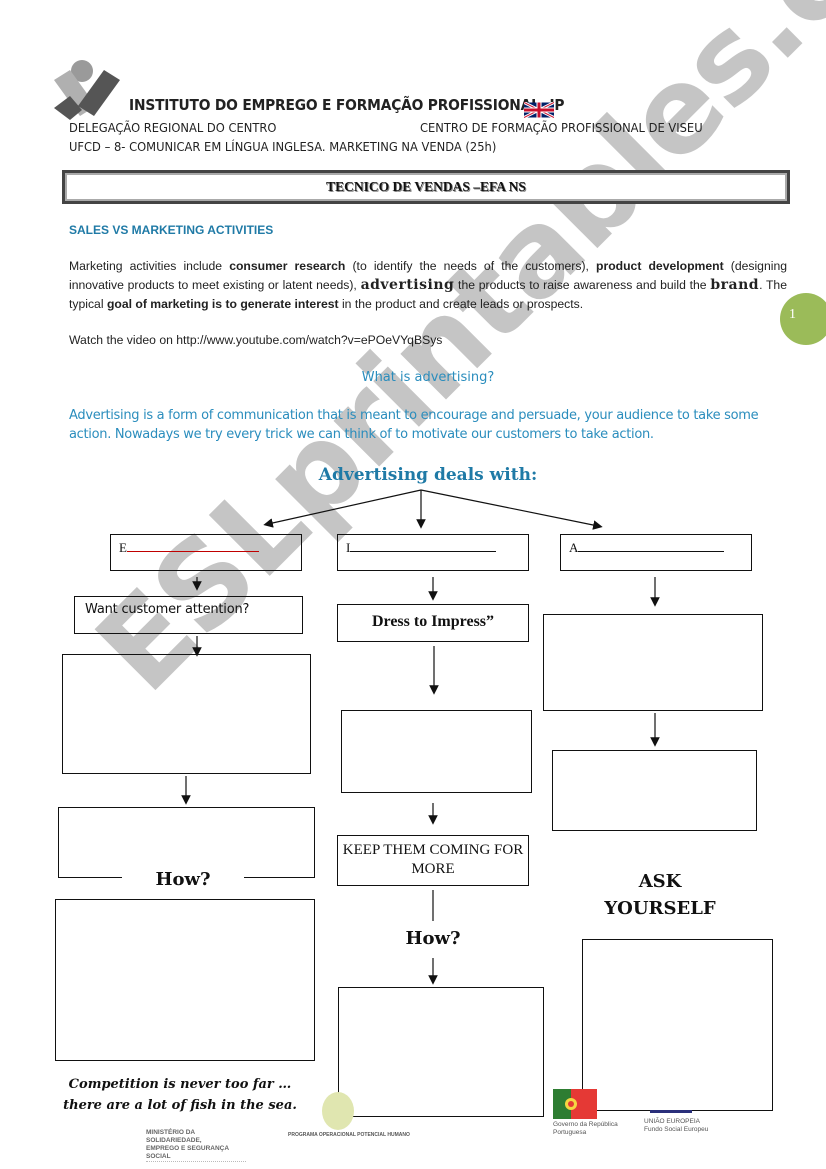 The width and height of the screenshot is (826, 1169). I want to click on center-text: CENTRO DE FORMAÇÃO PROFISSIONAL DE VISEU, so click(561, 127).